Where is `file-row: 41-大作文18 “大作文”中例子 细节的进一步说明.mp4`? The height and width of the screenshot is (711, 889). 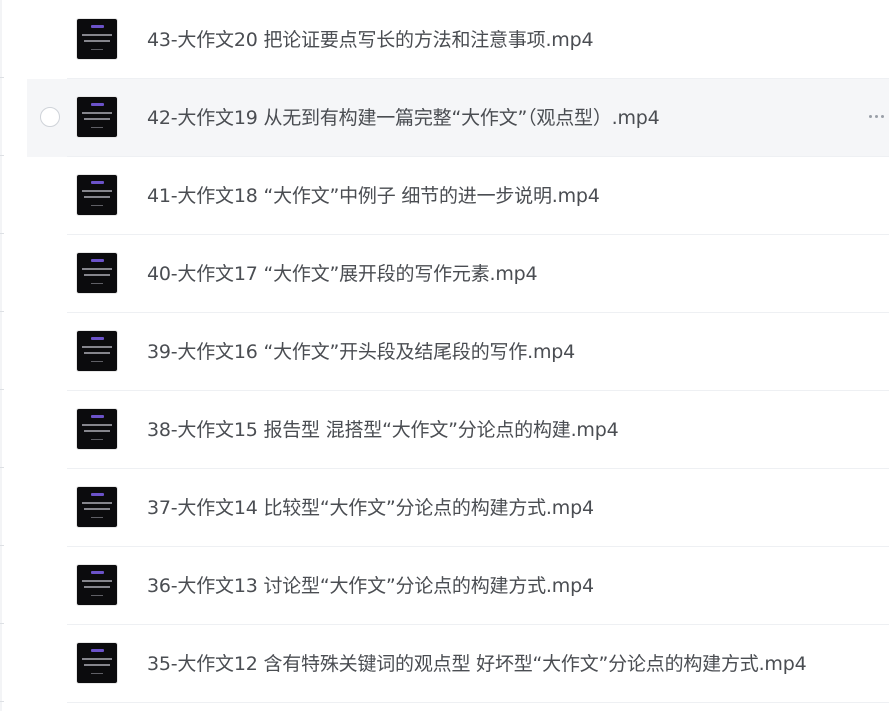 file-row: 41-大作文18 “大作文”中例子 细节的进一步说明.mp4 is located at coordinates (458, 196).